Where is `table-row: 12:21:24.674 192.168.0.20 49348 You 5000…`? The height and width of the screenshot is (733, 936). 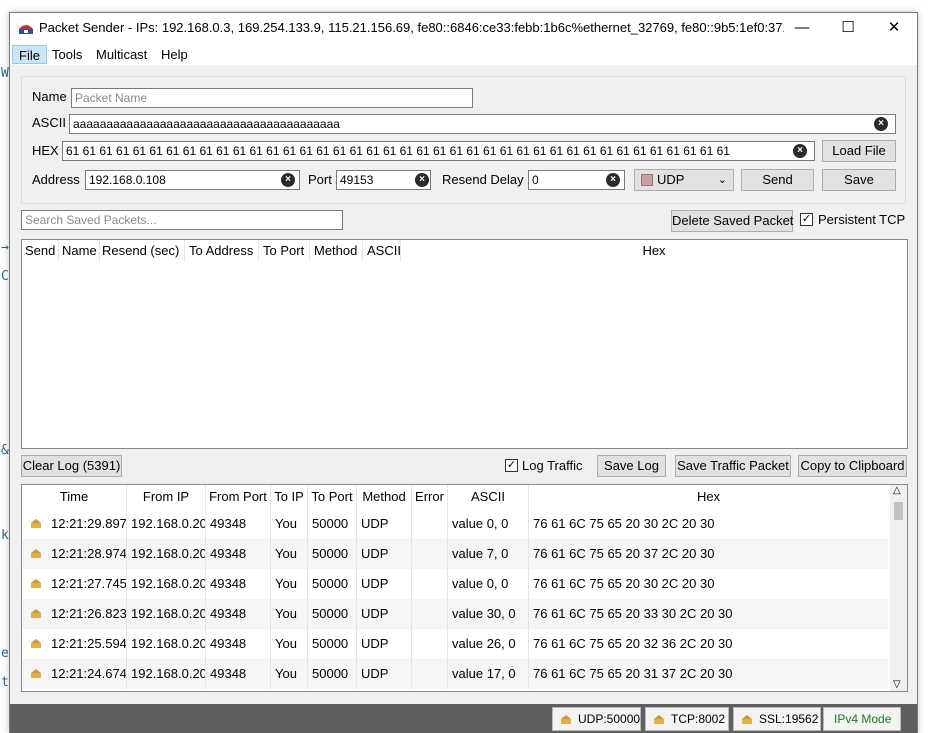 table-row: 12:21:24.674 192.168.0.20 49348 You 5000… is located at coordinates (455, 674).